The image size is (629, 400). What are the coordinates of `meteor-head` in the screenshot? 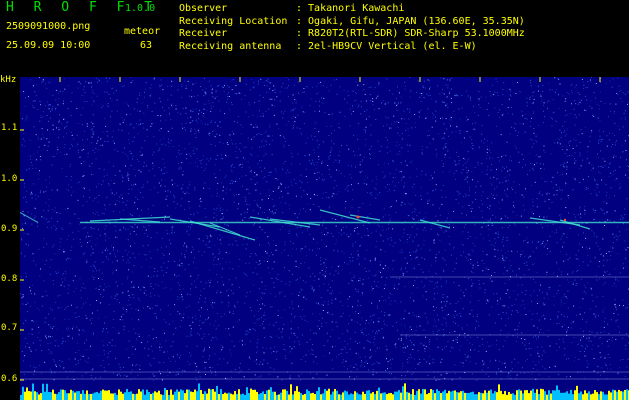 It's located at (565, 220).